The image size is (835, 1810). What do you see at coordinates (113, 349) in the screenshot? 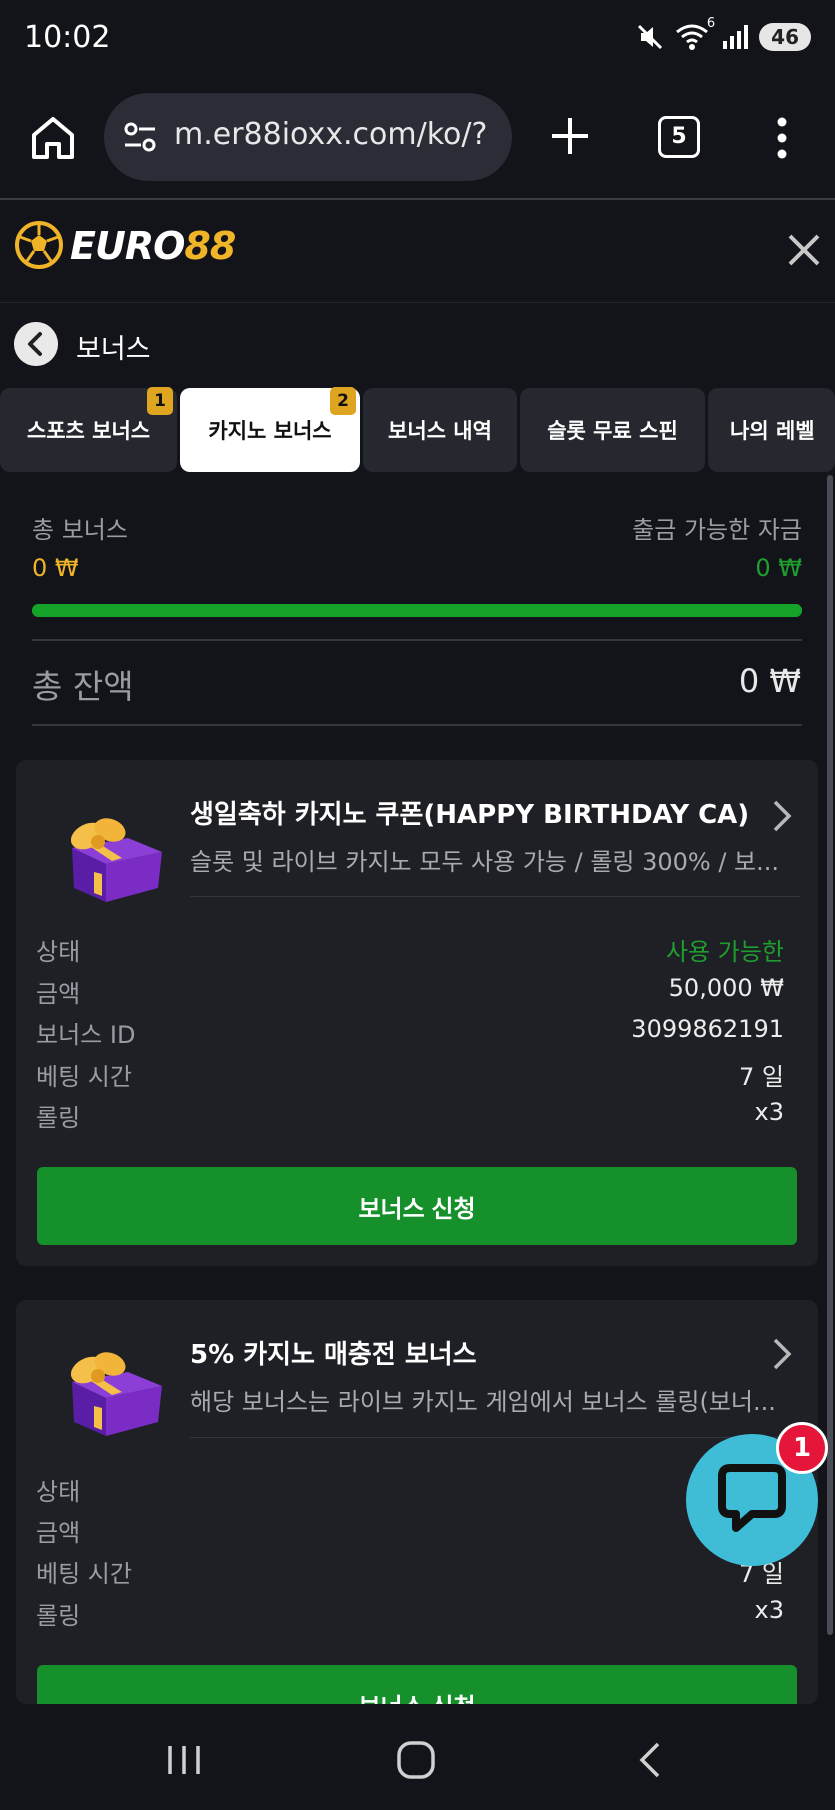
I see `page-title: 보너스` at bounding box center [113, 349].